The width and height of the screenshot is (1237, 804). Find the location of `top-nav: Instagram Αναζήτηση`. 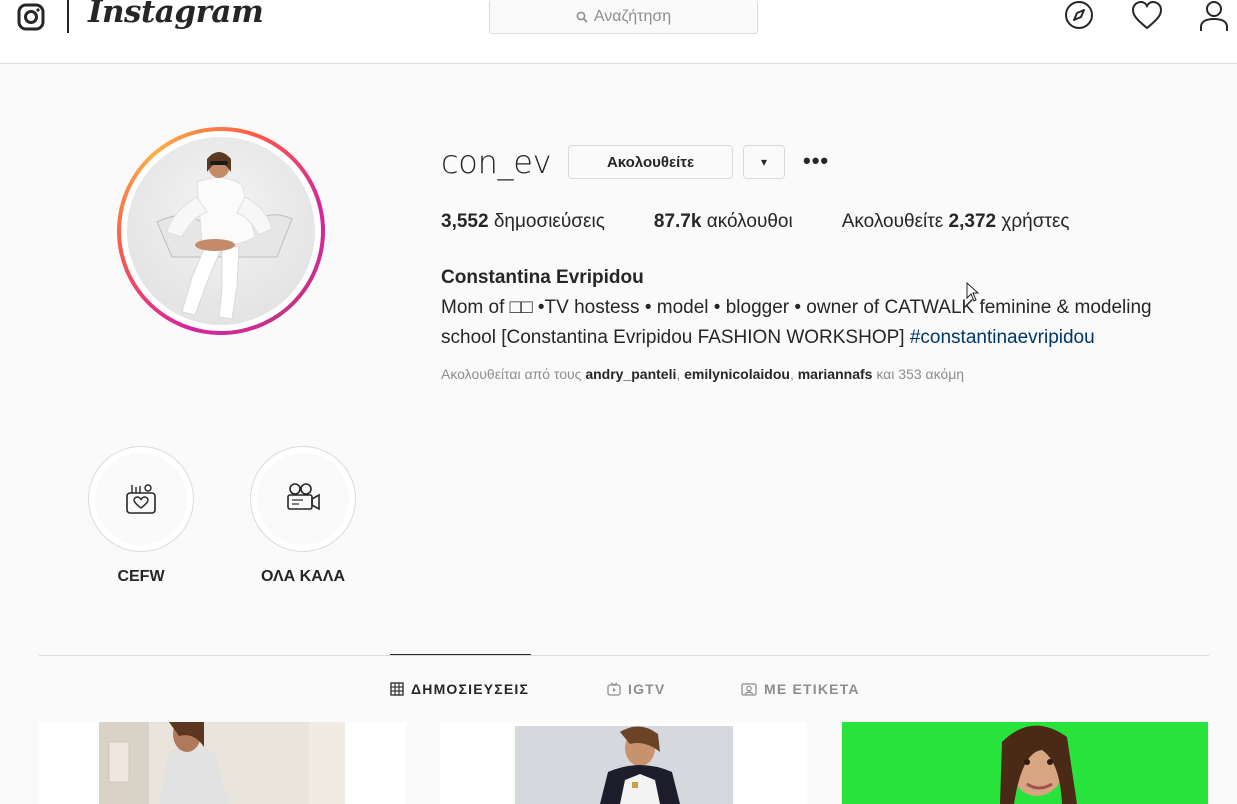

top-nav: Instagram Αναζήτηση is located at coordinates (618, 32).